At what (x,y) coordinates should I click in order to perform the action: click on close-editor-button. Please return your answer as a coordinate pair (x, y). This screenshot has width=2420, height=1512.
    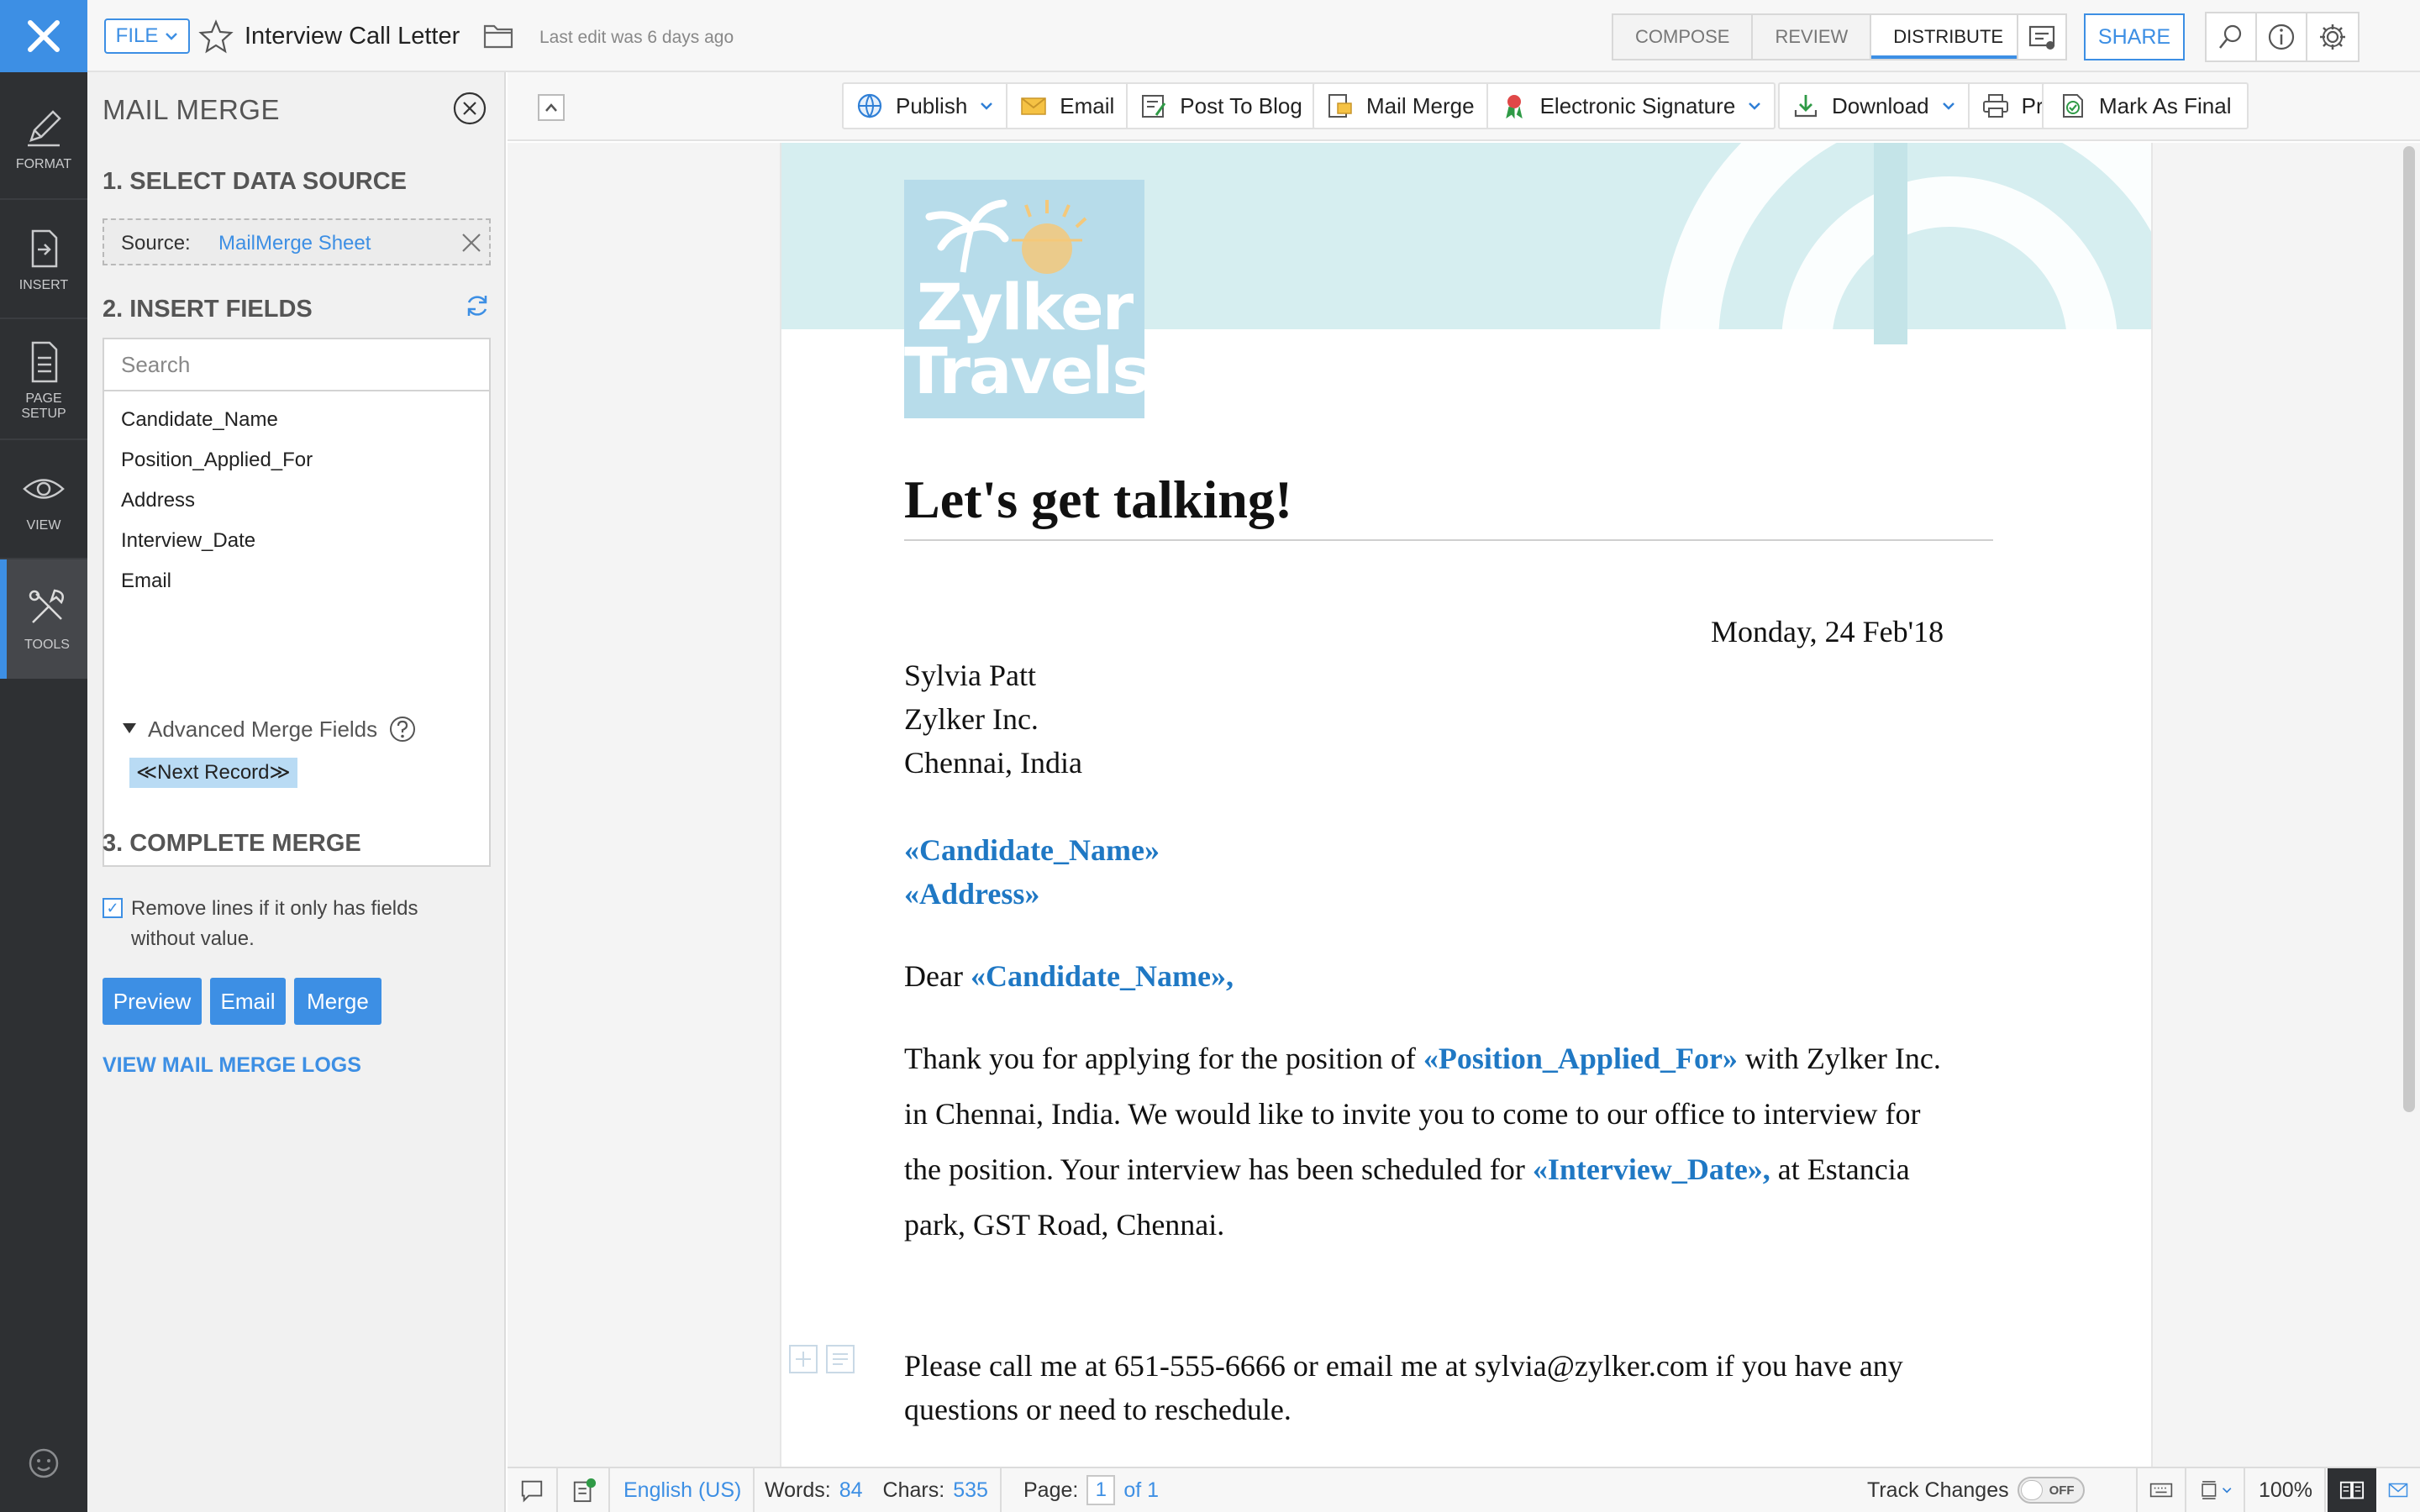
    Looking at the image, I should click on (43, 36).